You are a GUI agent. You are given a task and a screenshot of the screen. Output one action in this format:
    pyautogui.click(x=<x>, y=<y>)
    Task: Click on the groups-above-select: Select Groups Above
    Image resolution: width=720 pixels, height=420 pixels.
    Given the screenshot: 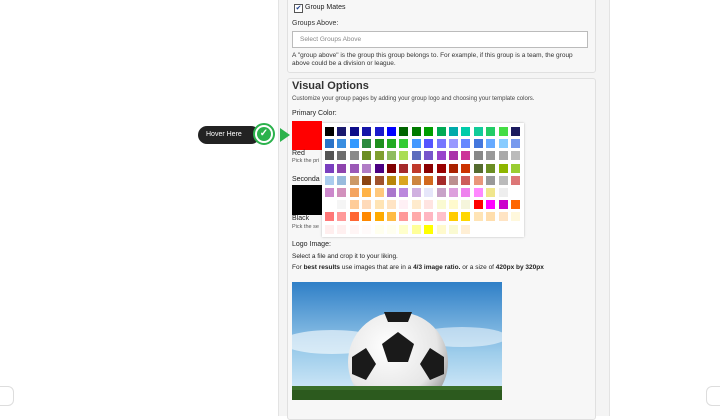 What is the action you would take?
    pyautogui.click(x=440, y=39)
    